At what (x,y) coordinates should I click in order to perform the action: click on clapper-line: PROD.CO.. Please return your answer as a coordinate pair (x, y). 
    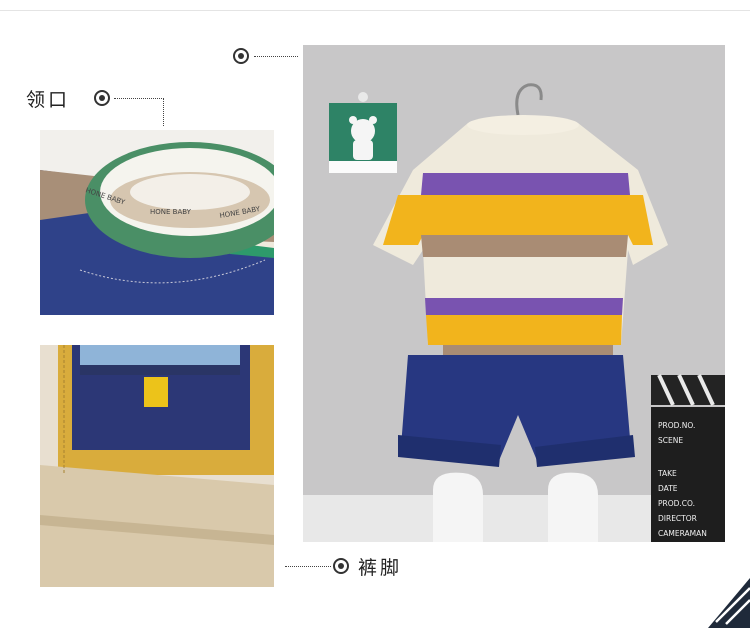
    Looking at the image, I should click on (677, 503).